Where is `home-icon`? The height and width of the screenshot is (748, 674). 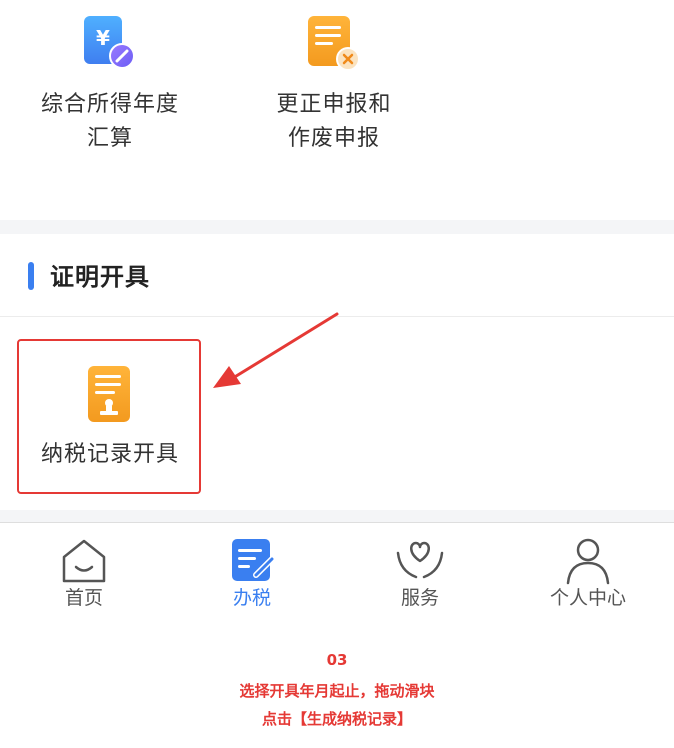
home-icon is located at coordinates (84, 561).